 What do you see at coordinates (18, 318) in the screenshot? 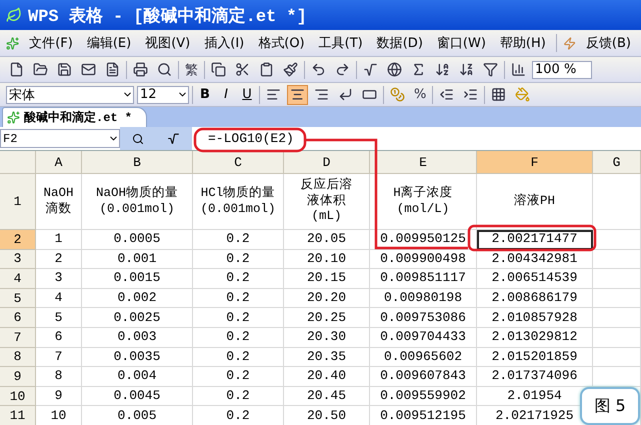
I see `row-header: 6` at bounding box center [18, 318].